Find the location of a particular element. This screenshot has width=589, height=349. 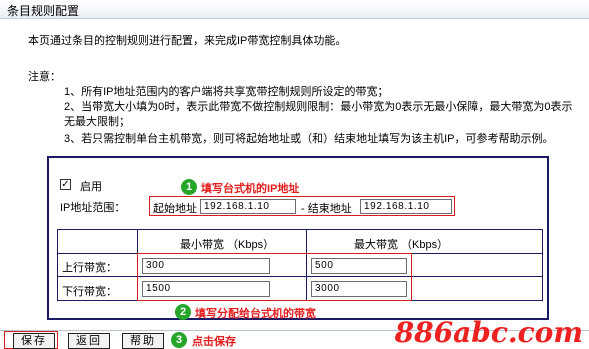

downstream-max-input: 3000 is located at coordinates (359, 289).